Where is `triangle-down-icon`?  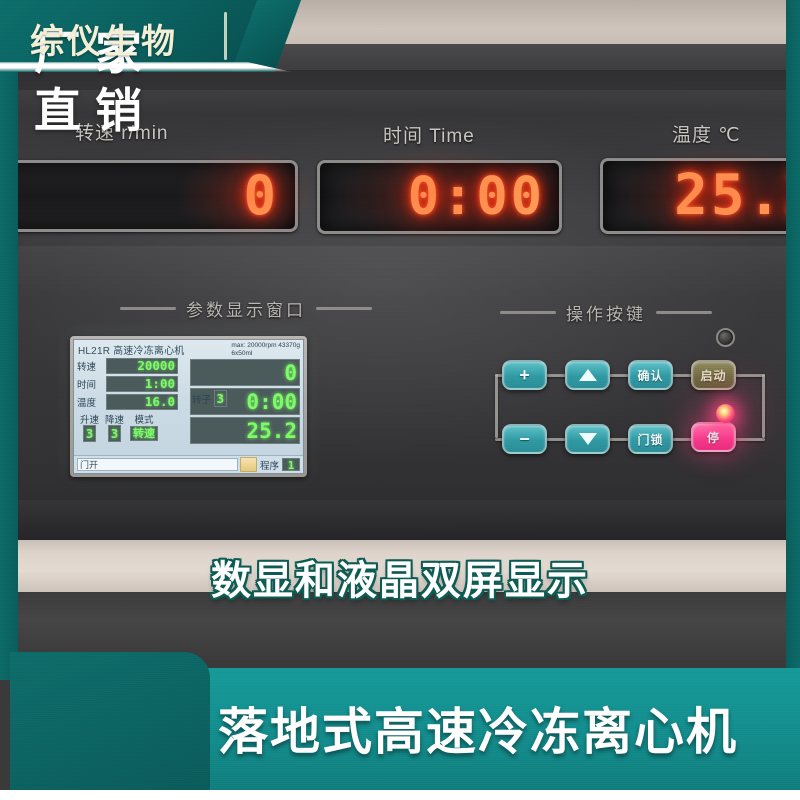
triangle-down-icon is located at coordinates (587, 439).